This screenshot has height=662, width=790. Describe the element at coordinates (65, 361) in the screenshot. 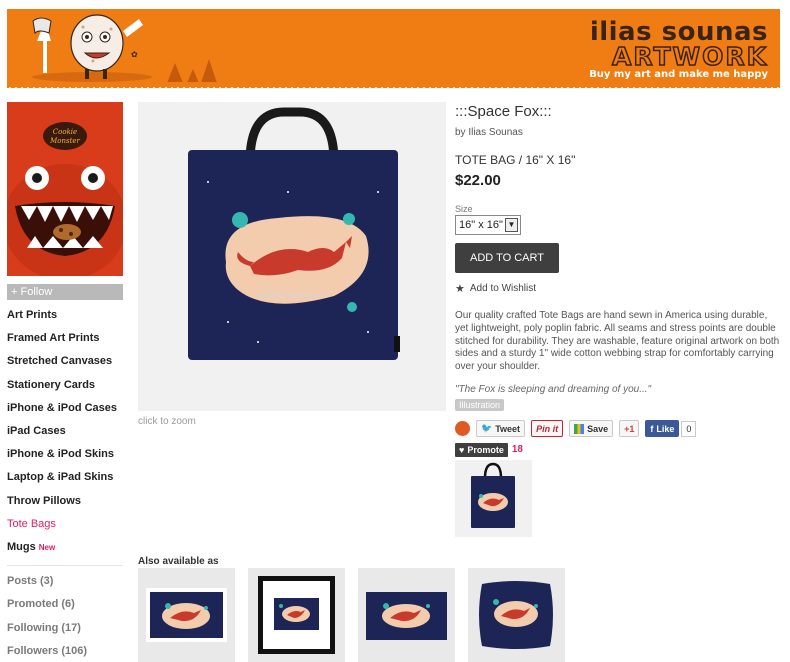

I see `nav-item-stretched-canvases: Stretched Canvases` at that location.